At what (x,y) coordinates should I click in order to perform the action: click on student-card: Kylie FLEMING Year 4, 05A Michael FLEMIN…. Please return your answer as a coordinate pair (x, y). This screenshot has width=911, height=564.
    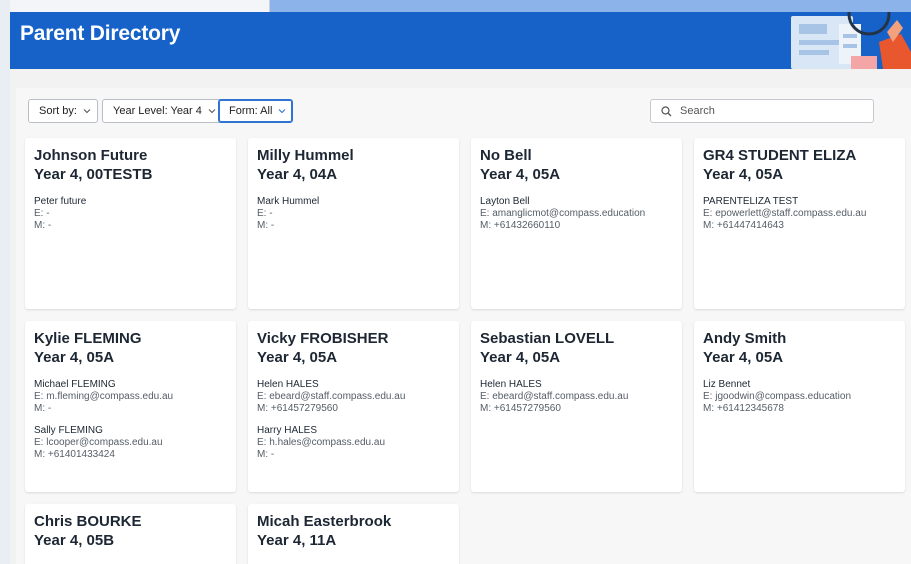
    Looking at the image, I should click on (130, 406).